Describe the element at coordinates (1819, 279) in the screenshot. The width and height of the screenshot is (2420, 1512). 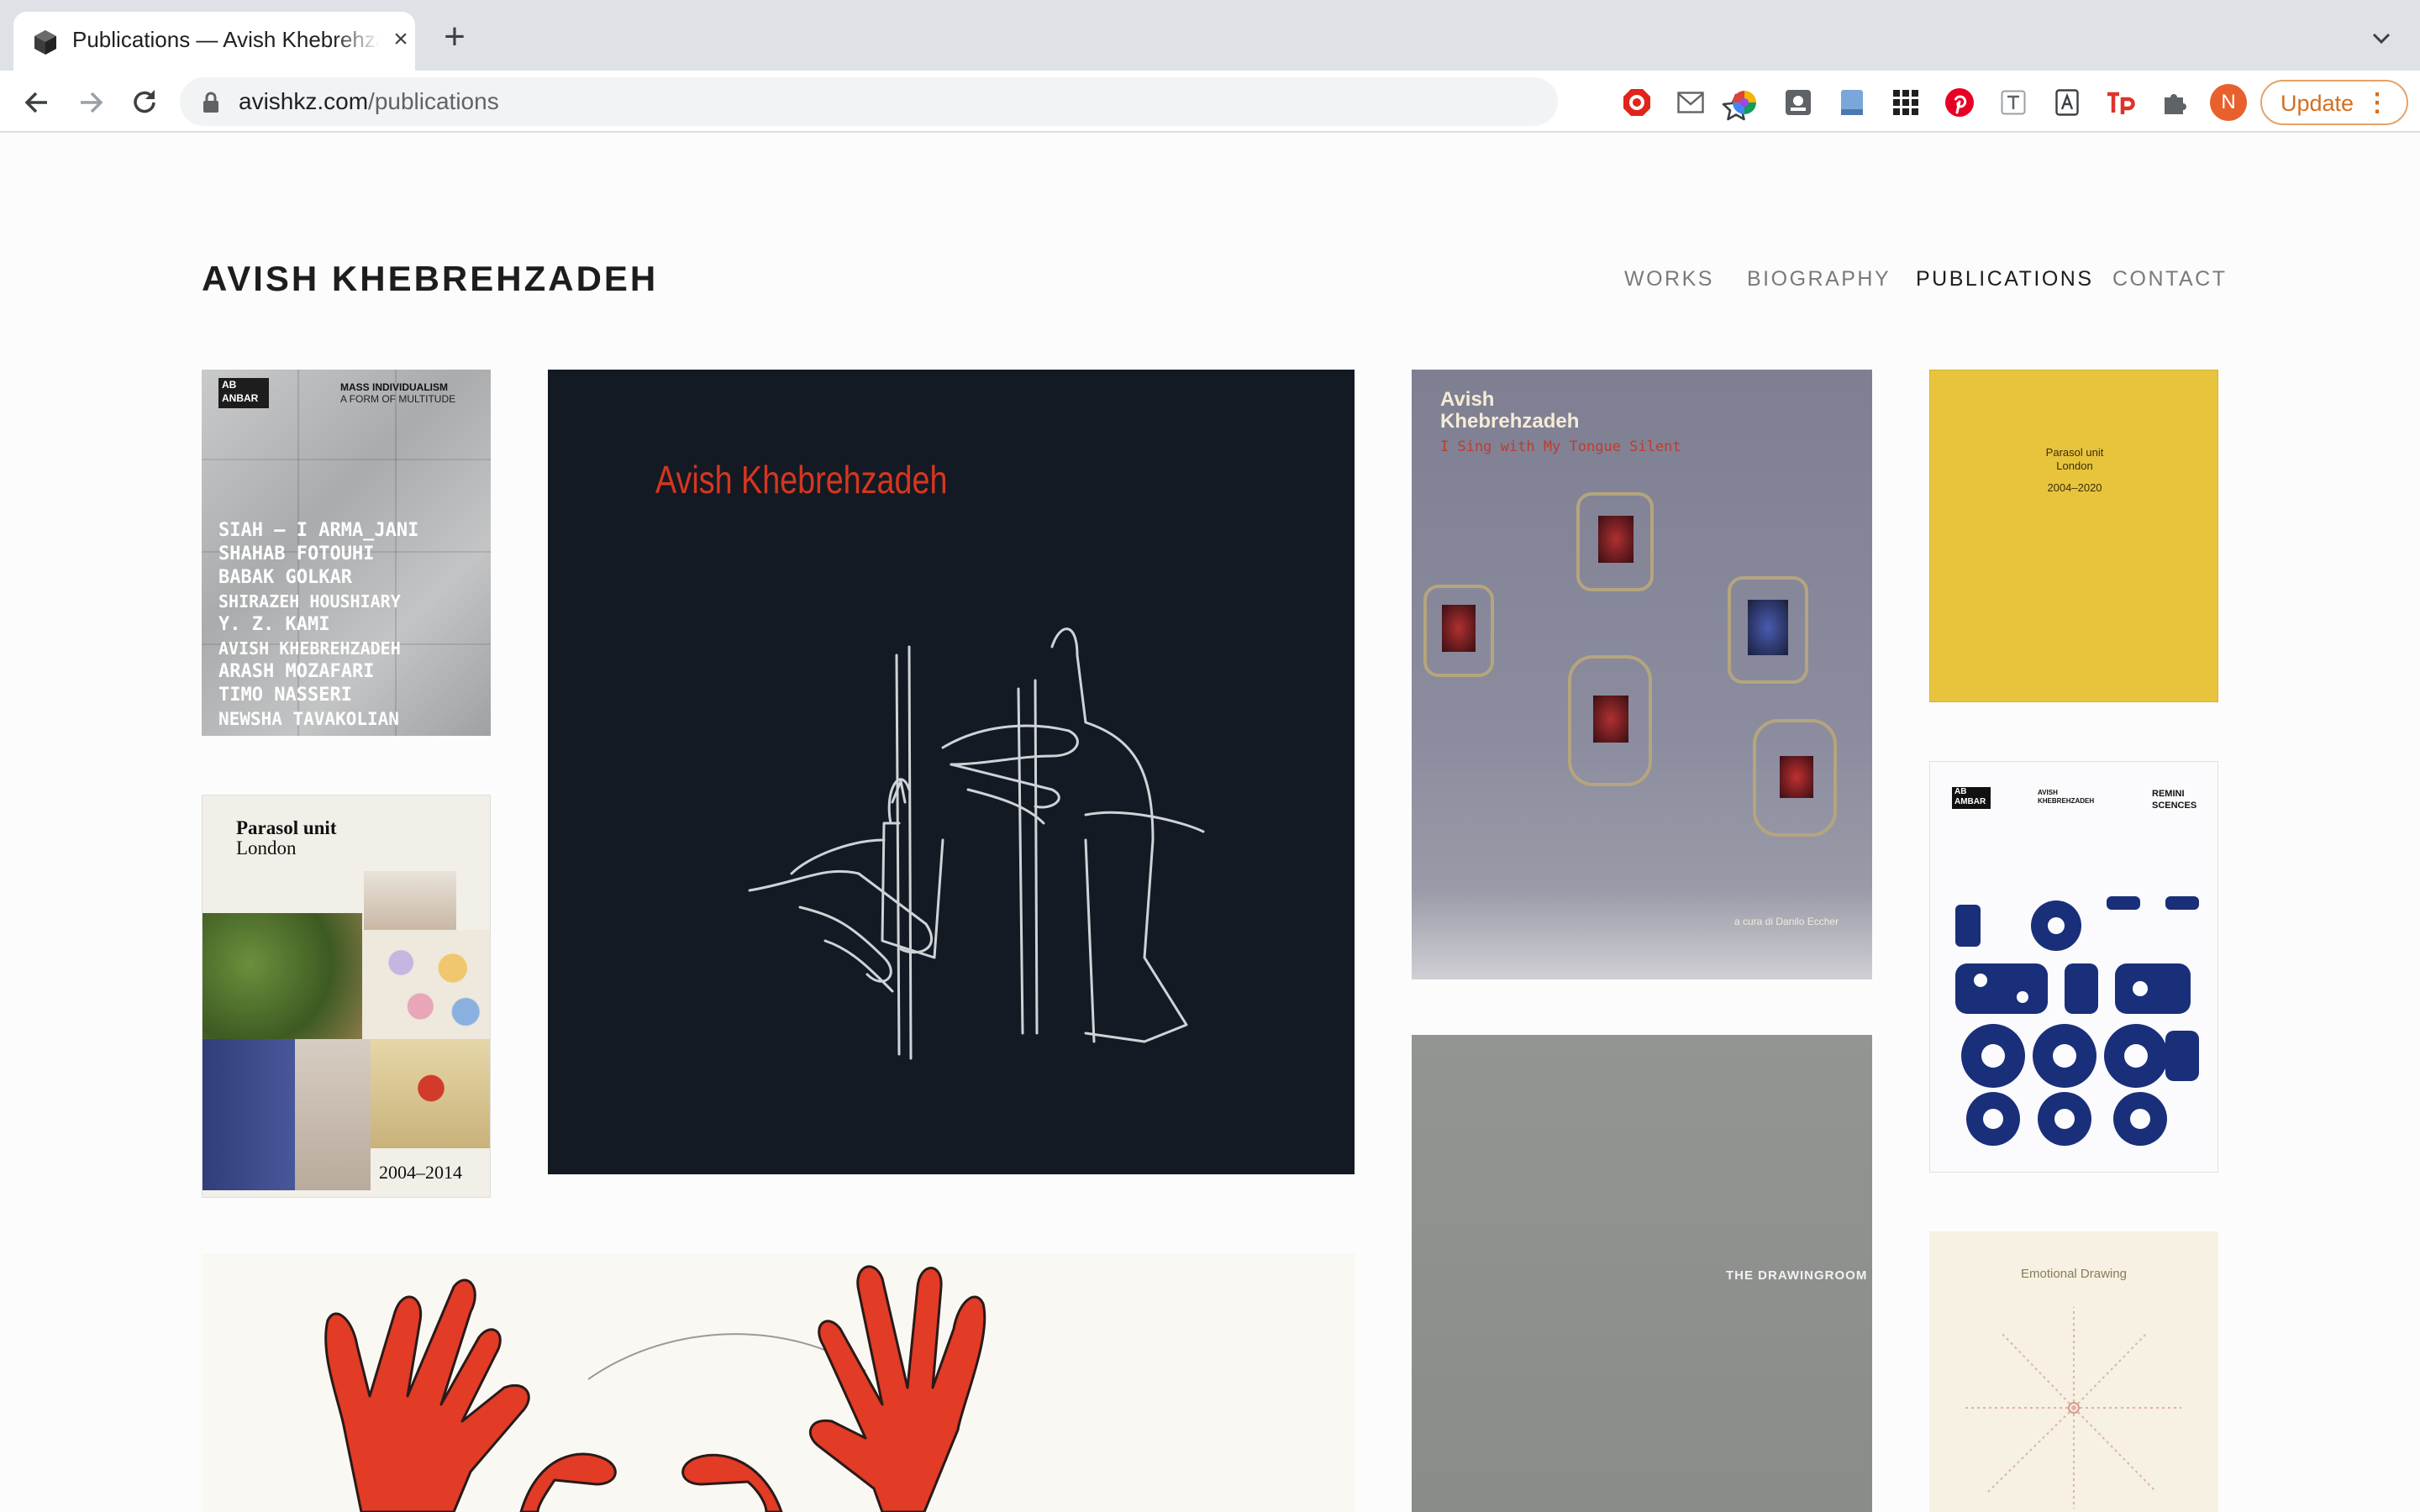
I see `nav-biography: BIOGRAPHY` at that location.